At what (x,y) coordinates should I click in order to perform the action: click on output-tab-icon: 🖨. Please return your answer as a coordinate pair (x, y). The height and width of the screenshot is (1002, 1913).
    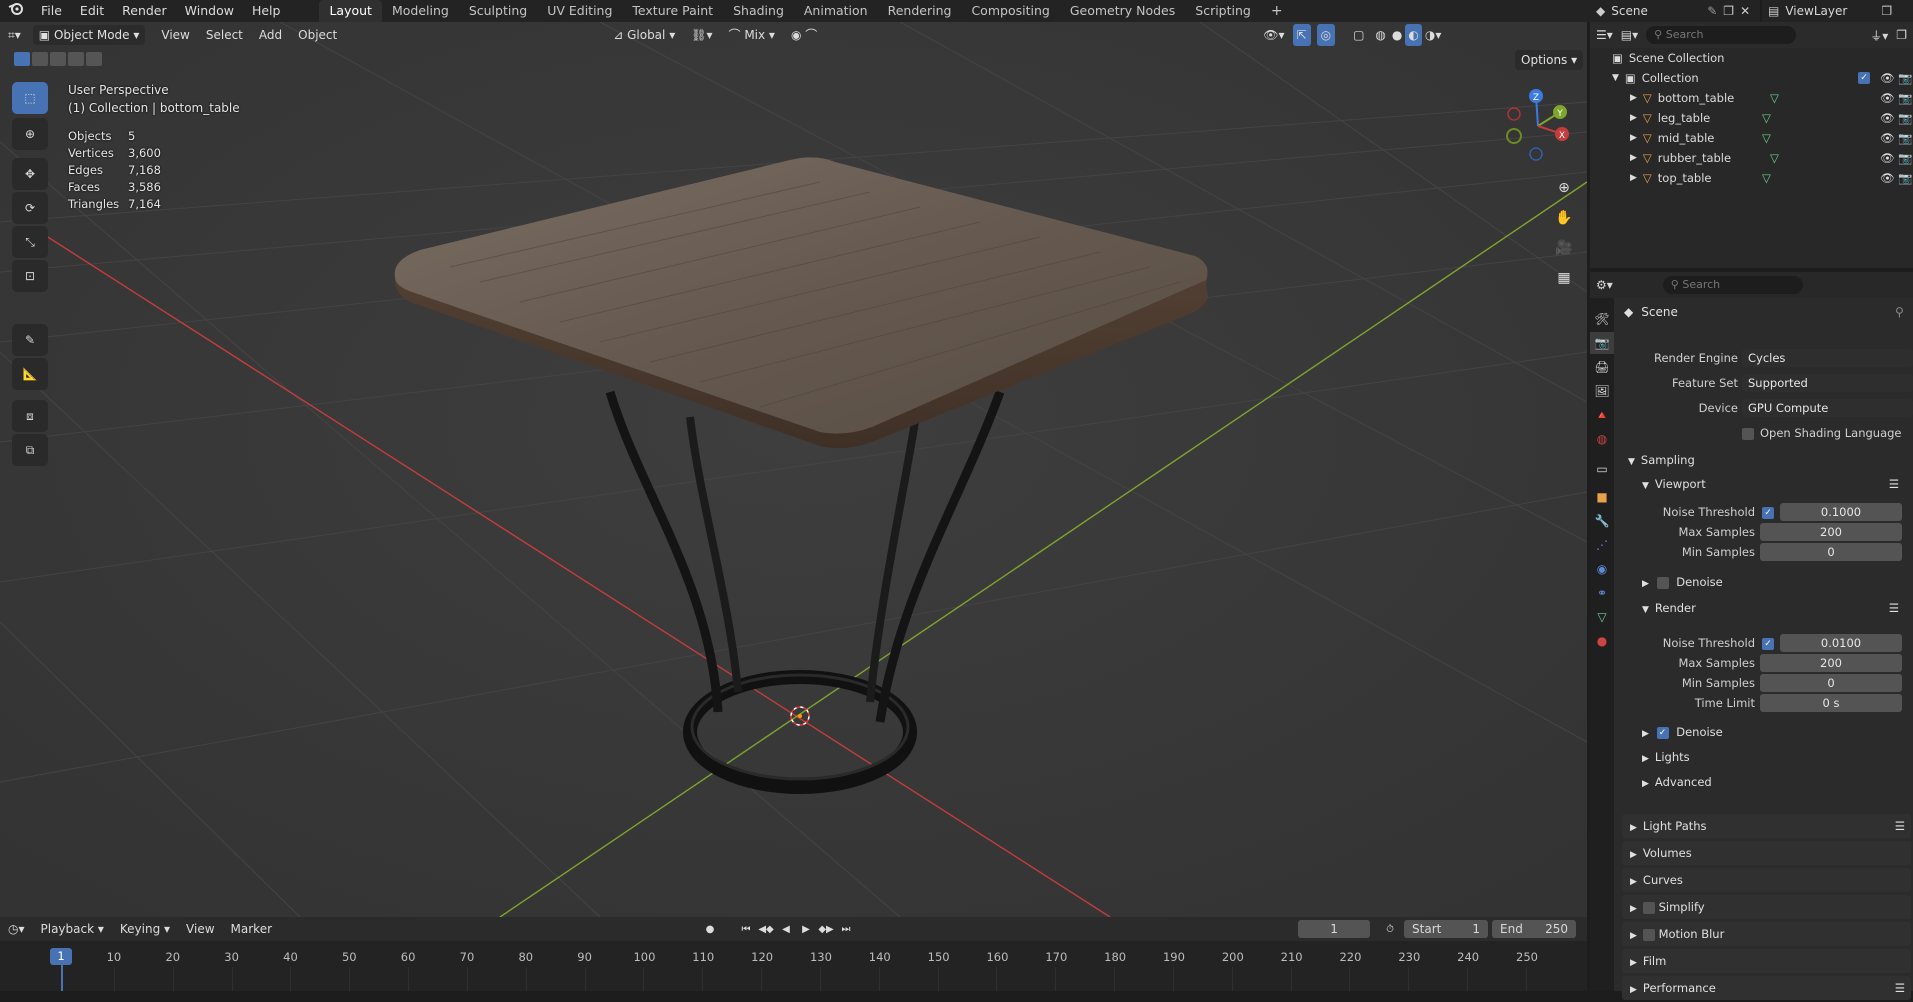
    Looking at the image, I should click on (1602, 367).